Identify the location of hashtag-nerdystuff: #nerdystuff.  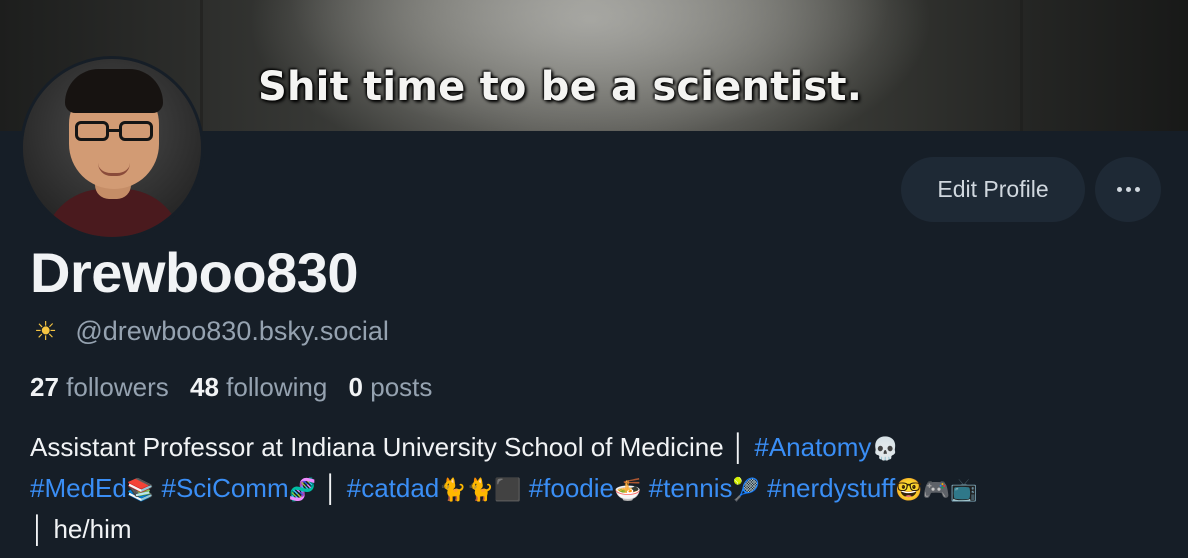
(831, 488).